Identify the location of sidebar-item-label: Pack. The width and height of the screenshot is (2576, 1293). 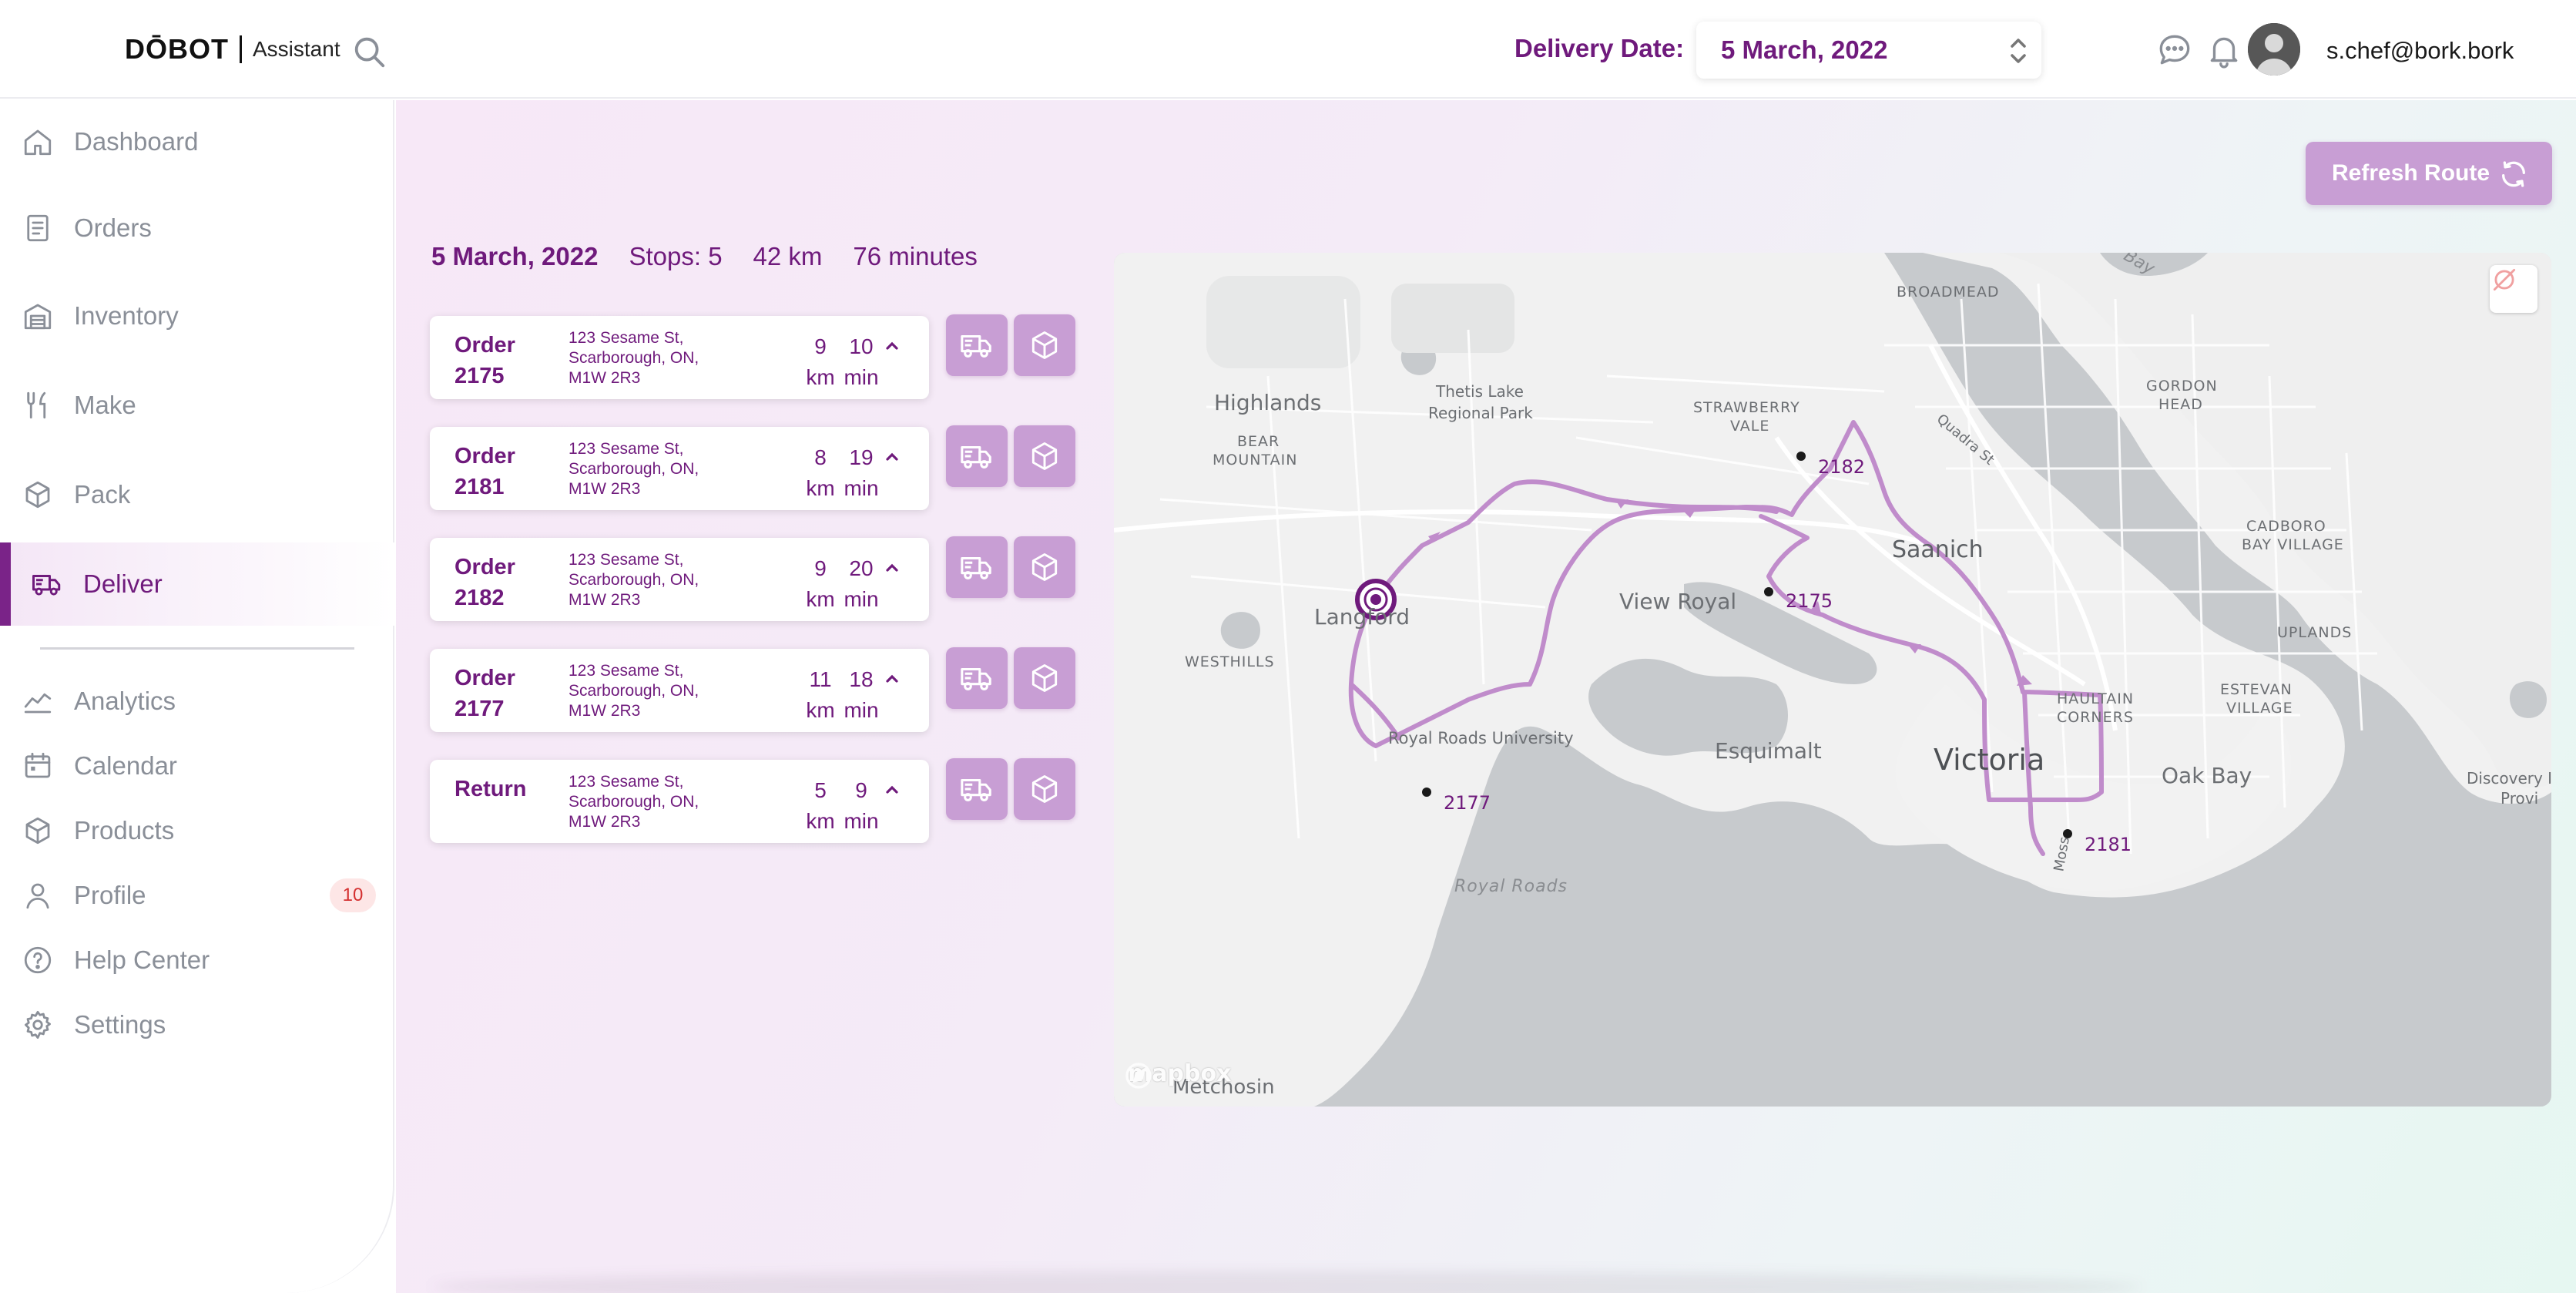
(102, 495).